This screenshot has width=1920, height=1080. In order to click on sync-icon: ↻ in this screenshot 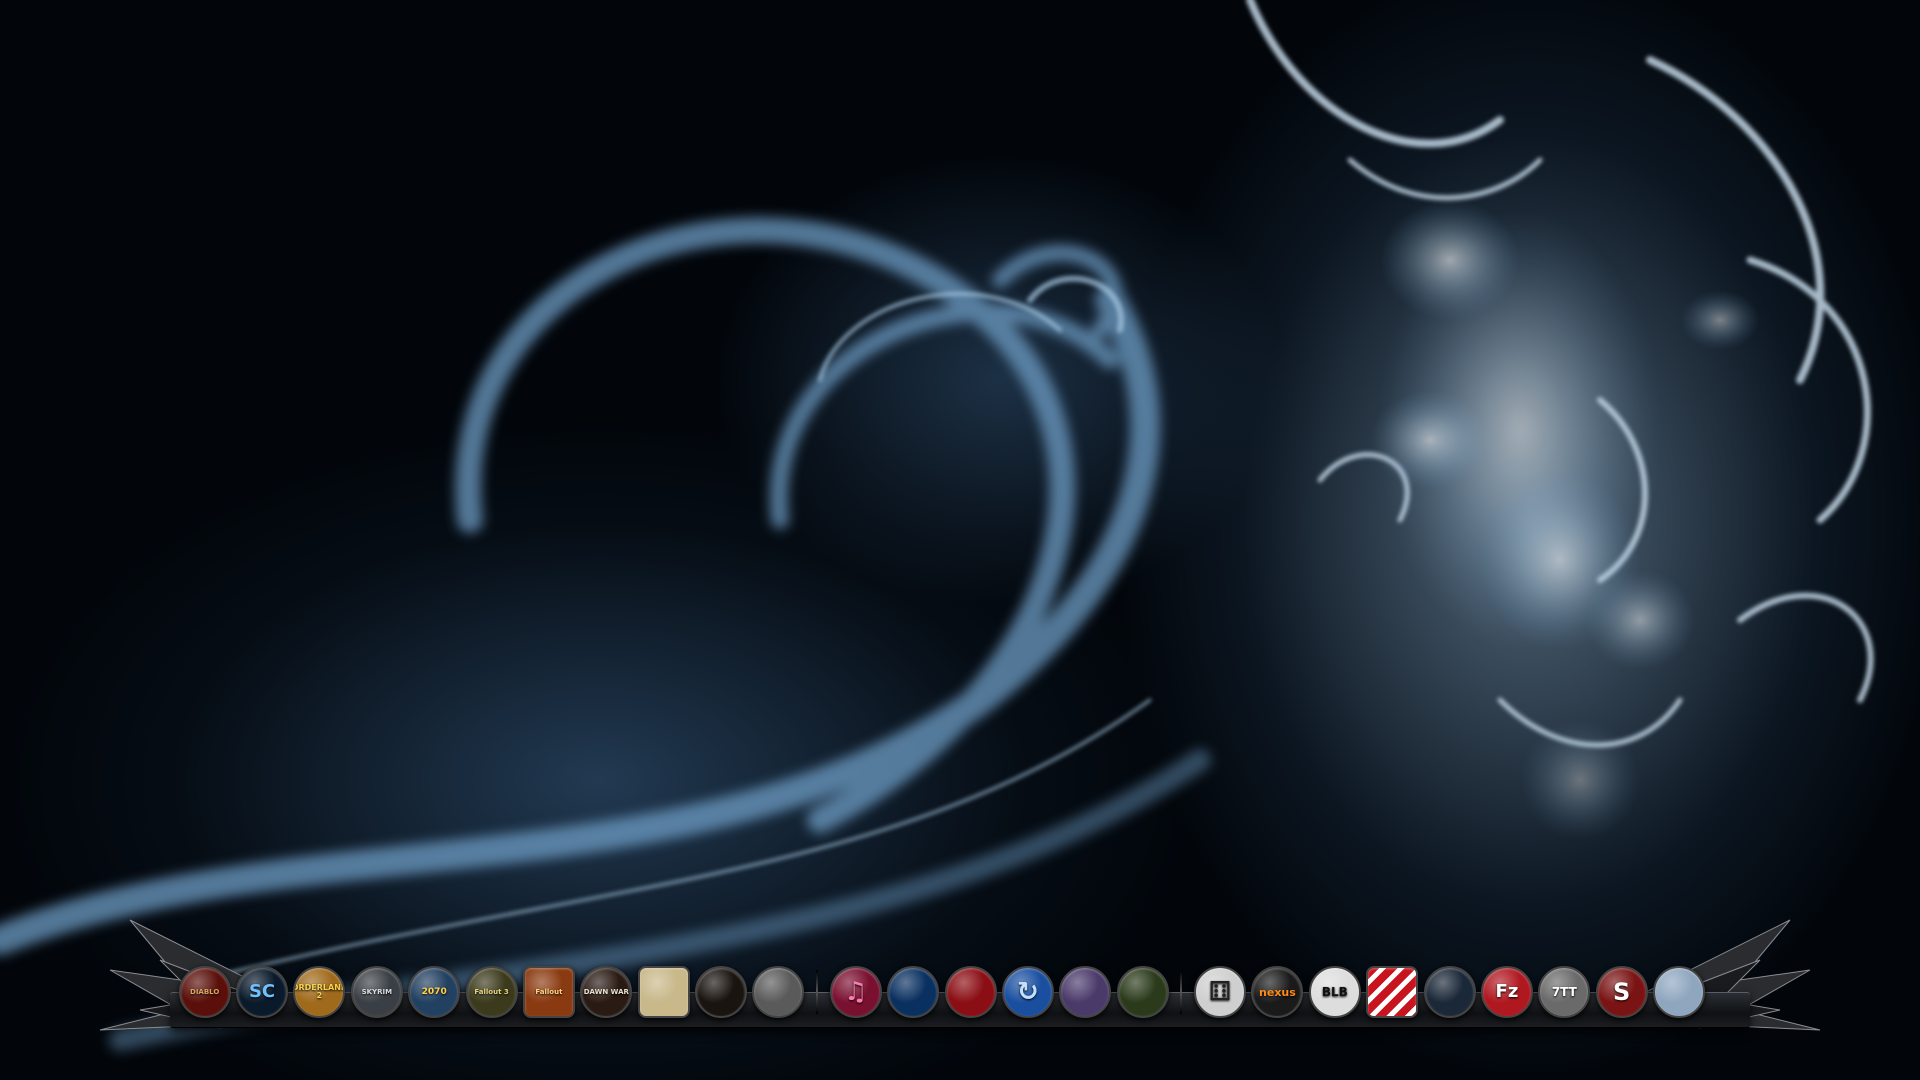, I will do `click(1028, 992)`.